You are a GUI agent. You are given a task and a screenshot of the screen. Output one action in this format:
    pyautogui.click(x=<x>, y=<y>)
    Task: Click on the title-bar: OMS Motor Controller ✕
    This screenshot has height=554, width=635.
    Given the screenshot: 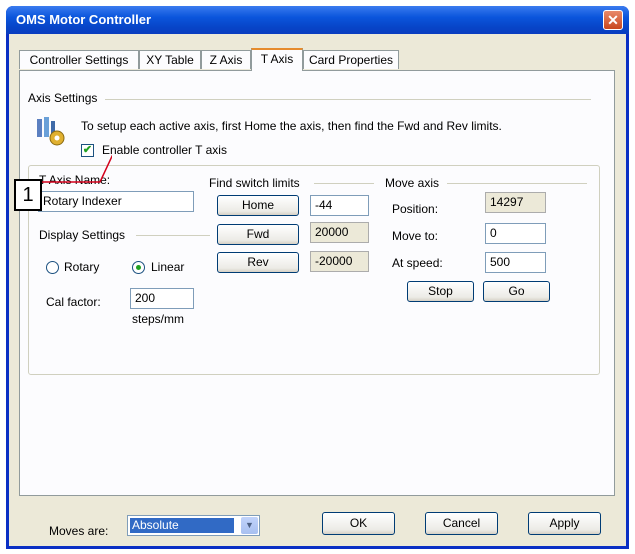 What is the action you would take?
    pyautogui.click(x=317, y=20)
    